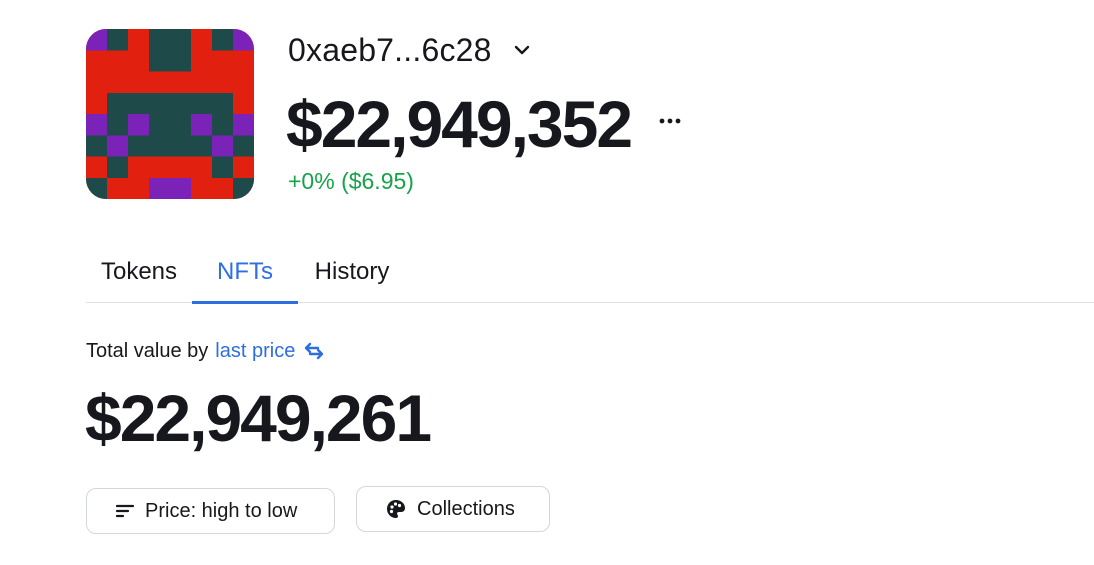 The width and height of the screenshot is (1094, 565). Describe the element at coordinates (390, 49) in the screenshot. I see `account-name: 0xaeb7...6c28` at that location.